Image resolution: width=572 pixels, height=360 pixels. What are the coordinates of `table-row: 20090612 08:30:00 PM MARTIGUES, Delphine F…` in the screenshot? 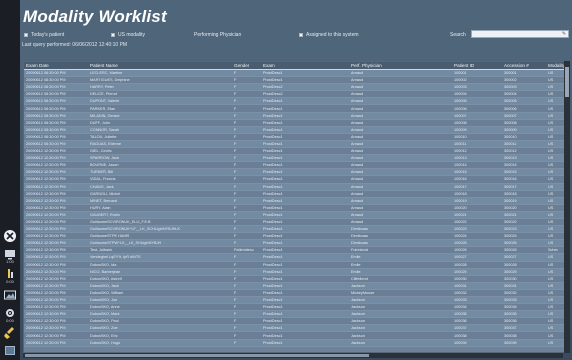 It's located at (295, 81).